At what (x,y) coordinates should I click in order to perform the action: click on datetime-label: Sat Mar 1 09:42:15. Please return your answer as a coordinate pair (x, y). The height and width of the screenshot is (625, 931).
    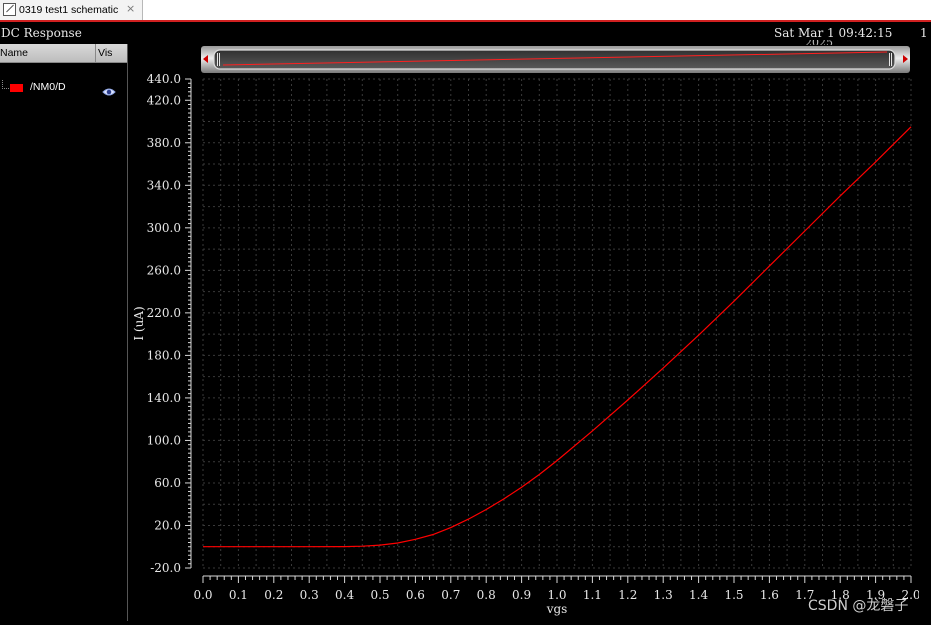
    Looking at the image, I should click on (833, 33).